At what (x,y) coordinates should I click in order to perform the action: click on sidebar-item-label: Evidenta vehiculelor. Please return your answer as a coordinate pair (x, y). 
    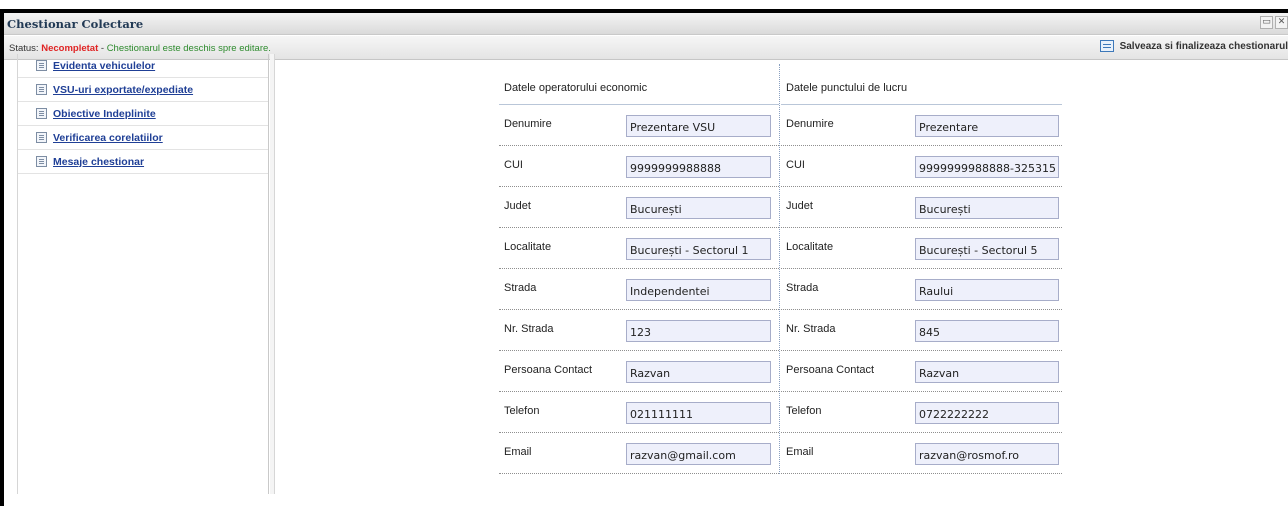
    Looking at the image, I should click on (104, 66).